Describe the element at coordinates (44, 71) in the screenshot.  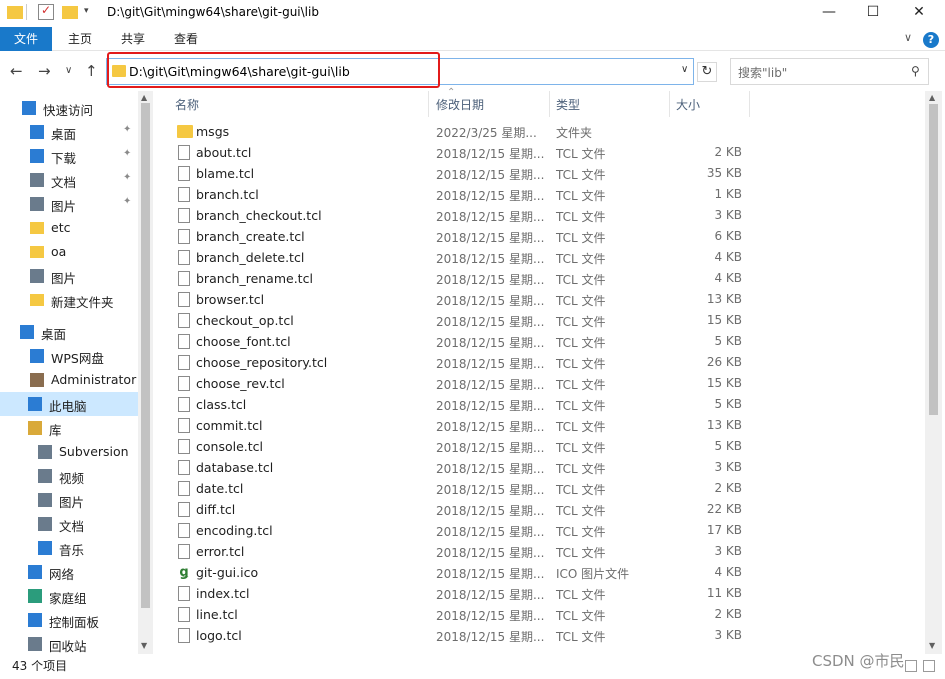
I see `forward-arrow-icon: →` at that location.